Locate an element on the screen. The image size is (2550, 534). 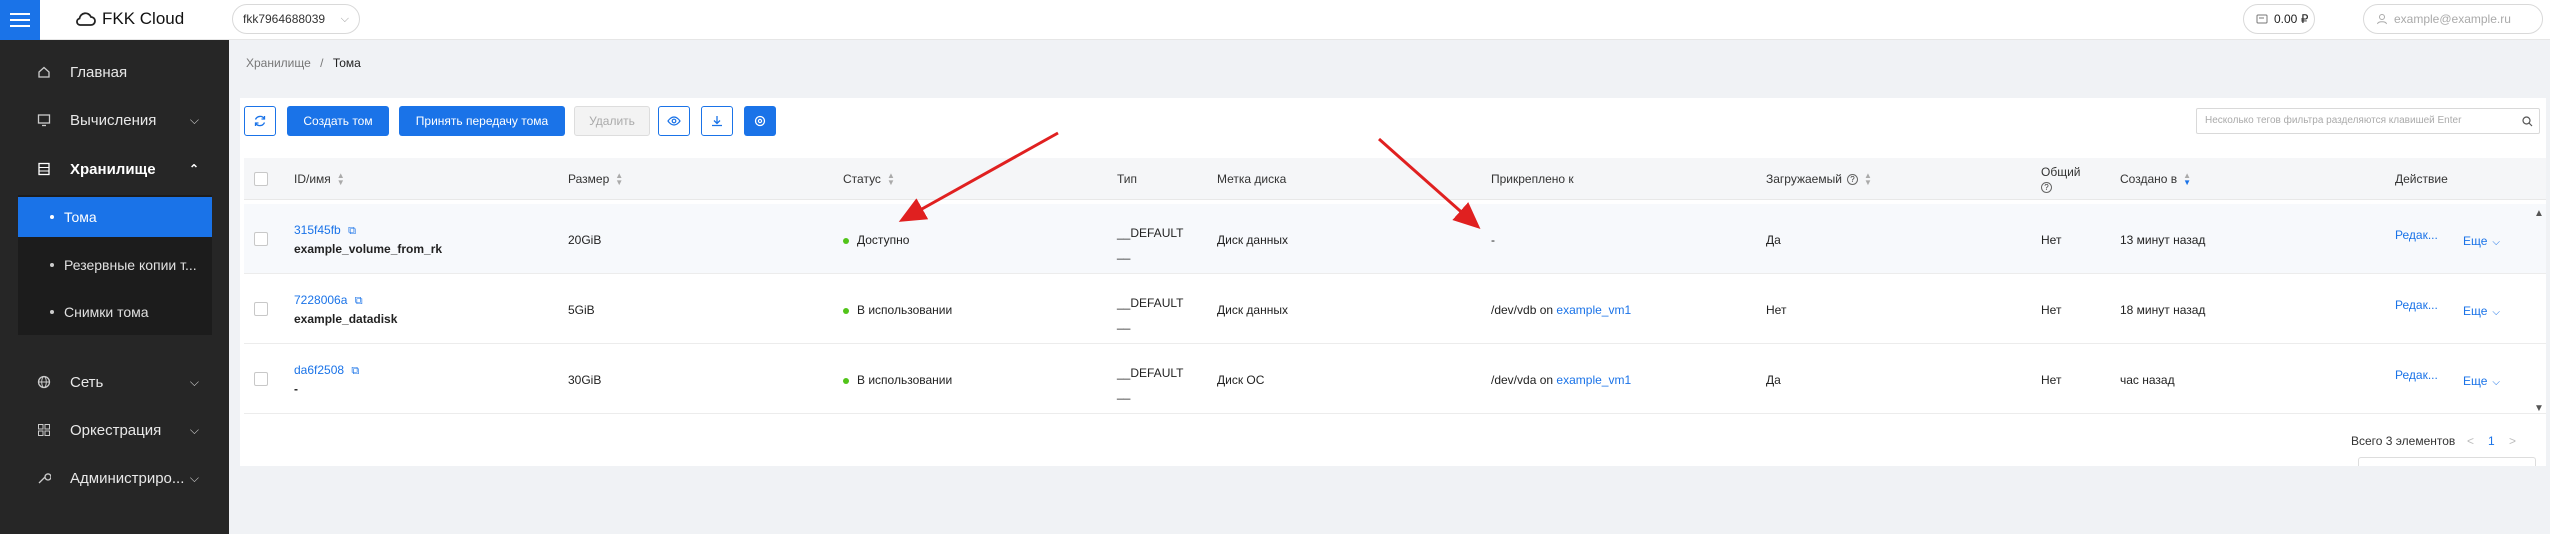
annotation-arrow-attached is located at coordinates (1429, 183).